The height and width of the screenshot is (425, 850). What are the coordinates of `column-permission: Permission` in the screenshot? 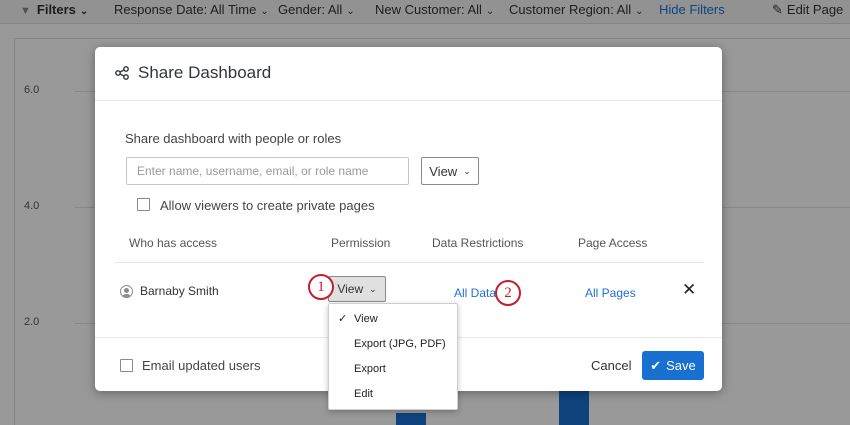 It's located at (361, 243).